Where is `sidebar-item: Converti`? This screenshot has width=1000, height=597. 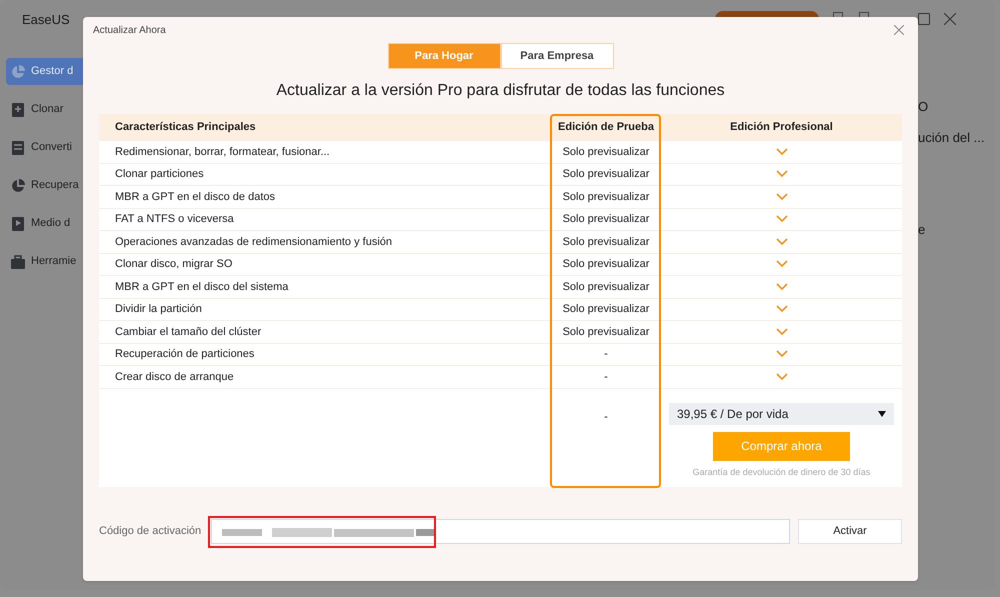
sidebar-item: Converti is located at coordinates (44, 147).